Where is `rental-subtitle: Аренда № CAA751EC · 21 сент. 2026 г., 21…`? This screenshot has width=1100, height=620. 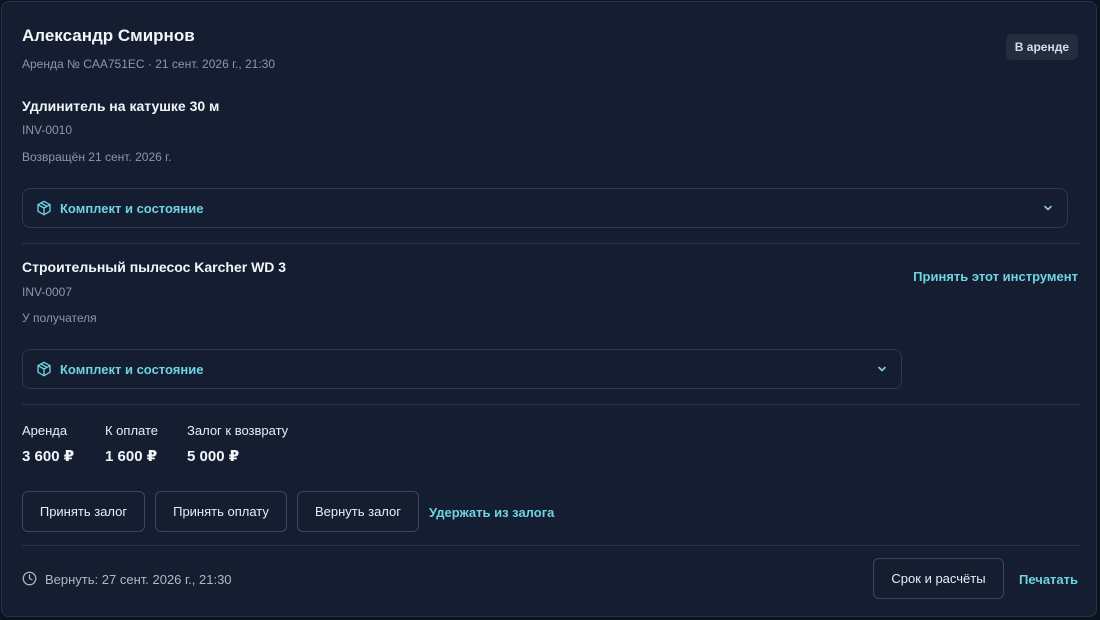 rental-subtitle: Аренда № CAA751EC · 21 сент. 2026 г., 21… is located at coordinates (149, 64).